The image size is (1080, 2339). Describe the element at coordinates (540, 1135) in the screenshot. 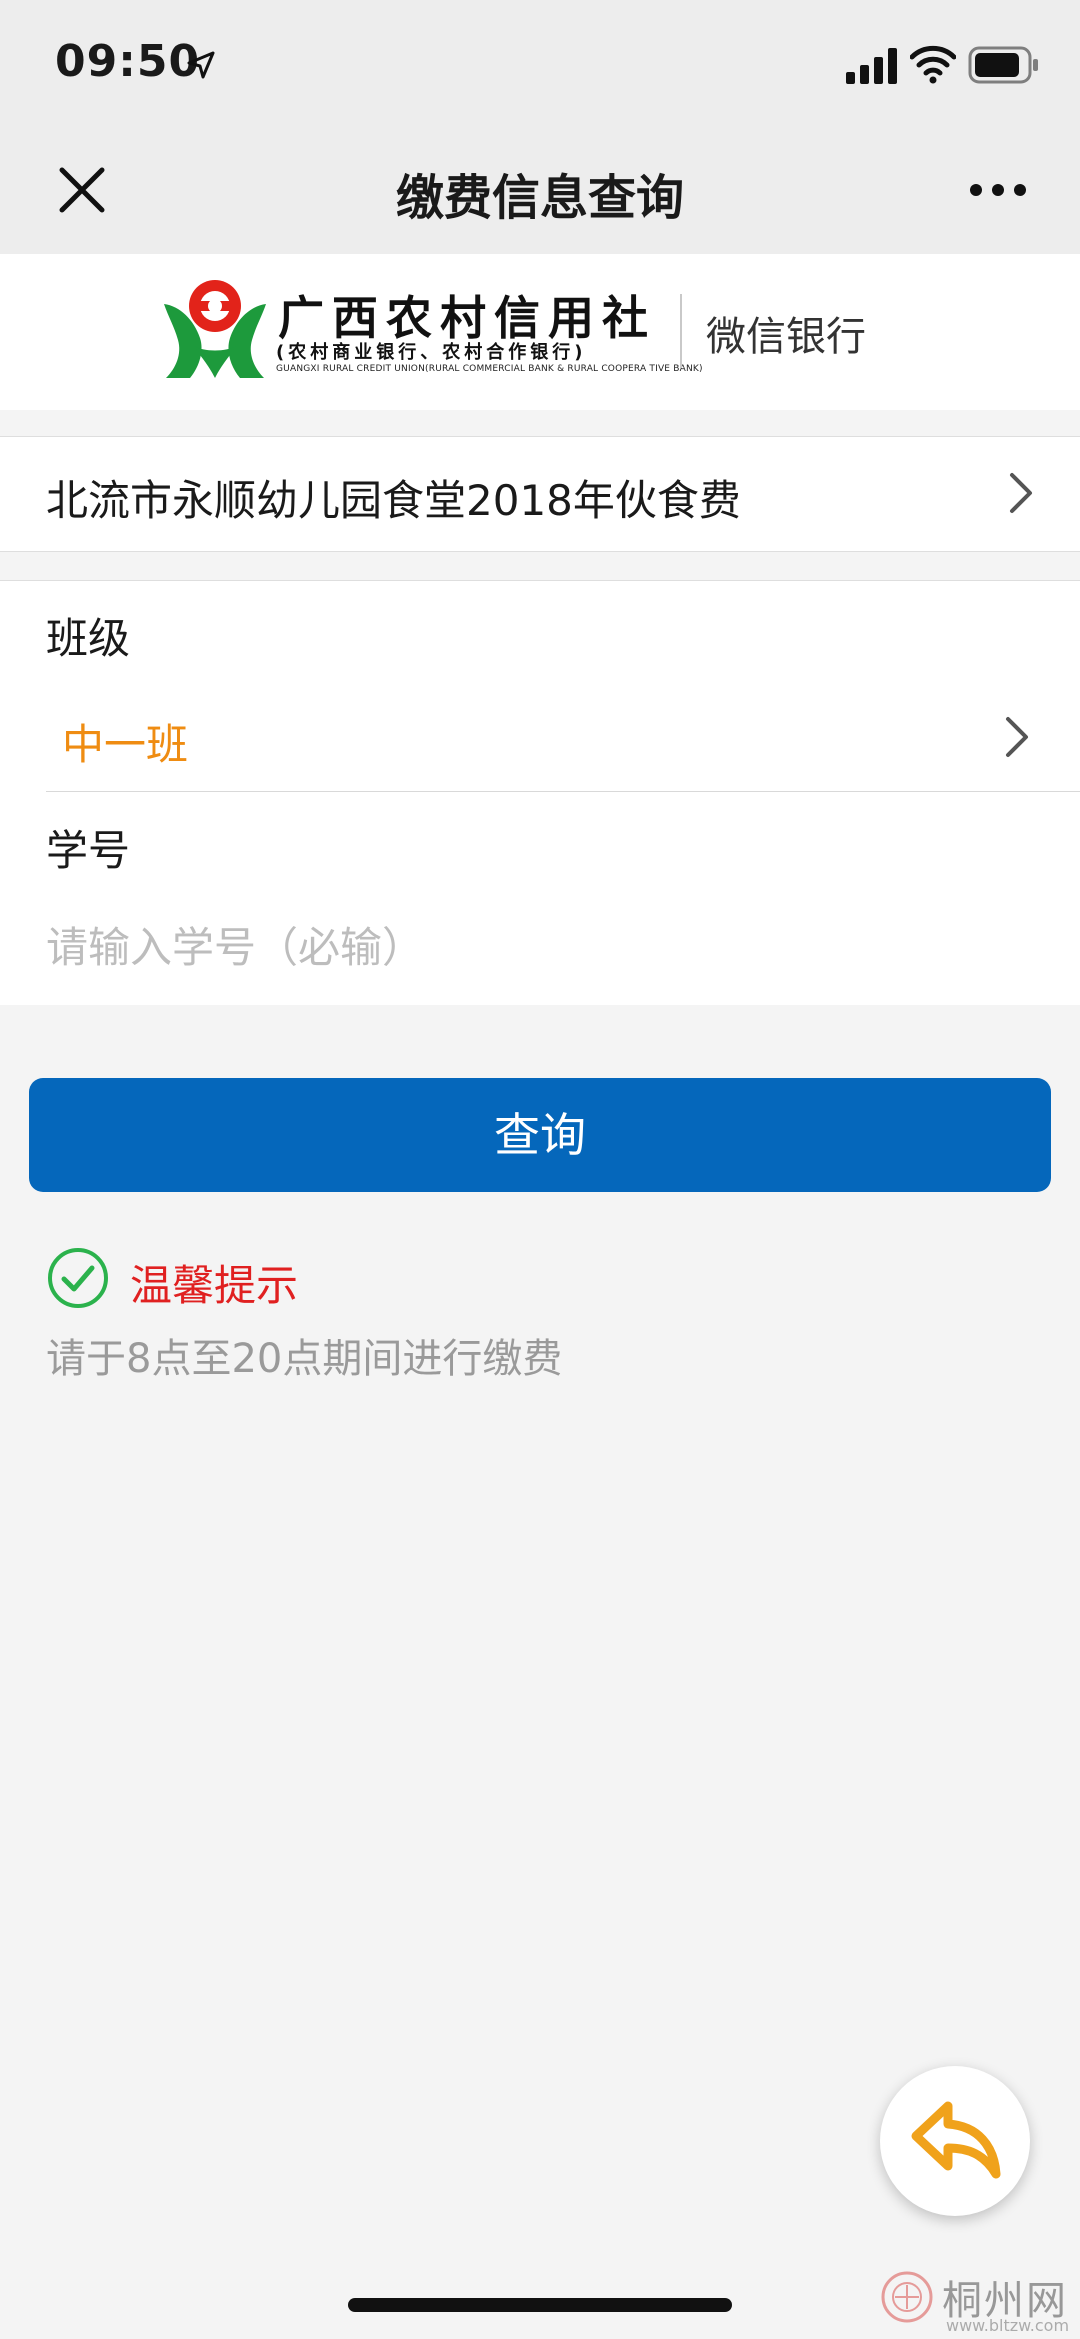

I see `query-button: 查询` at that location.